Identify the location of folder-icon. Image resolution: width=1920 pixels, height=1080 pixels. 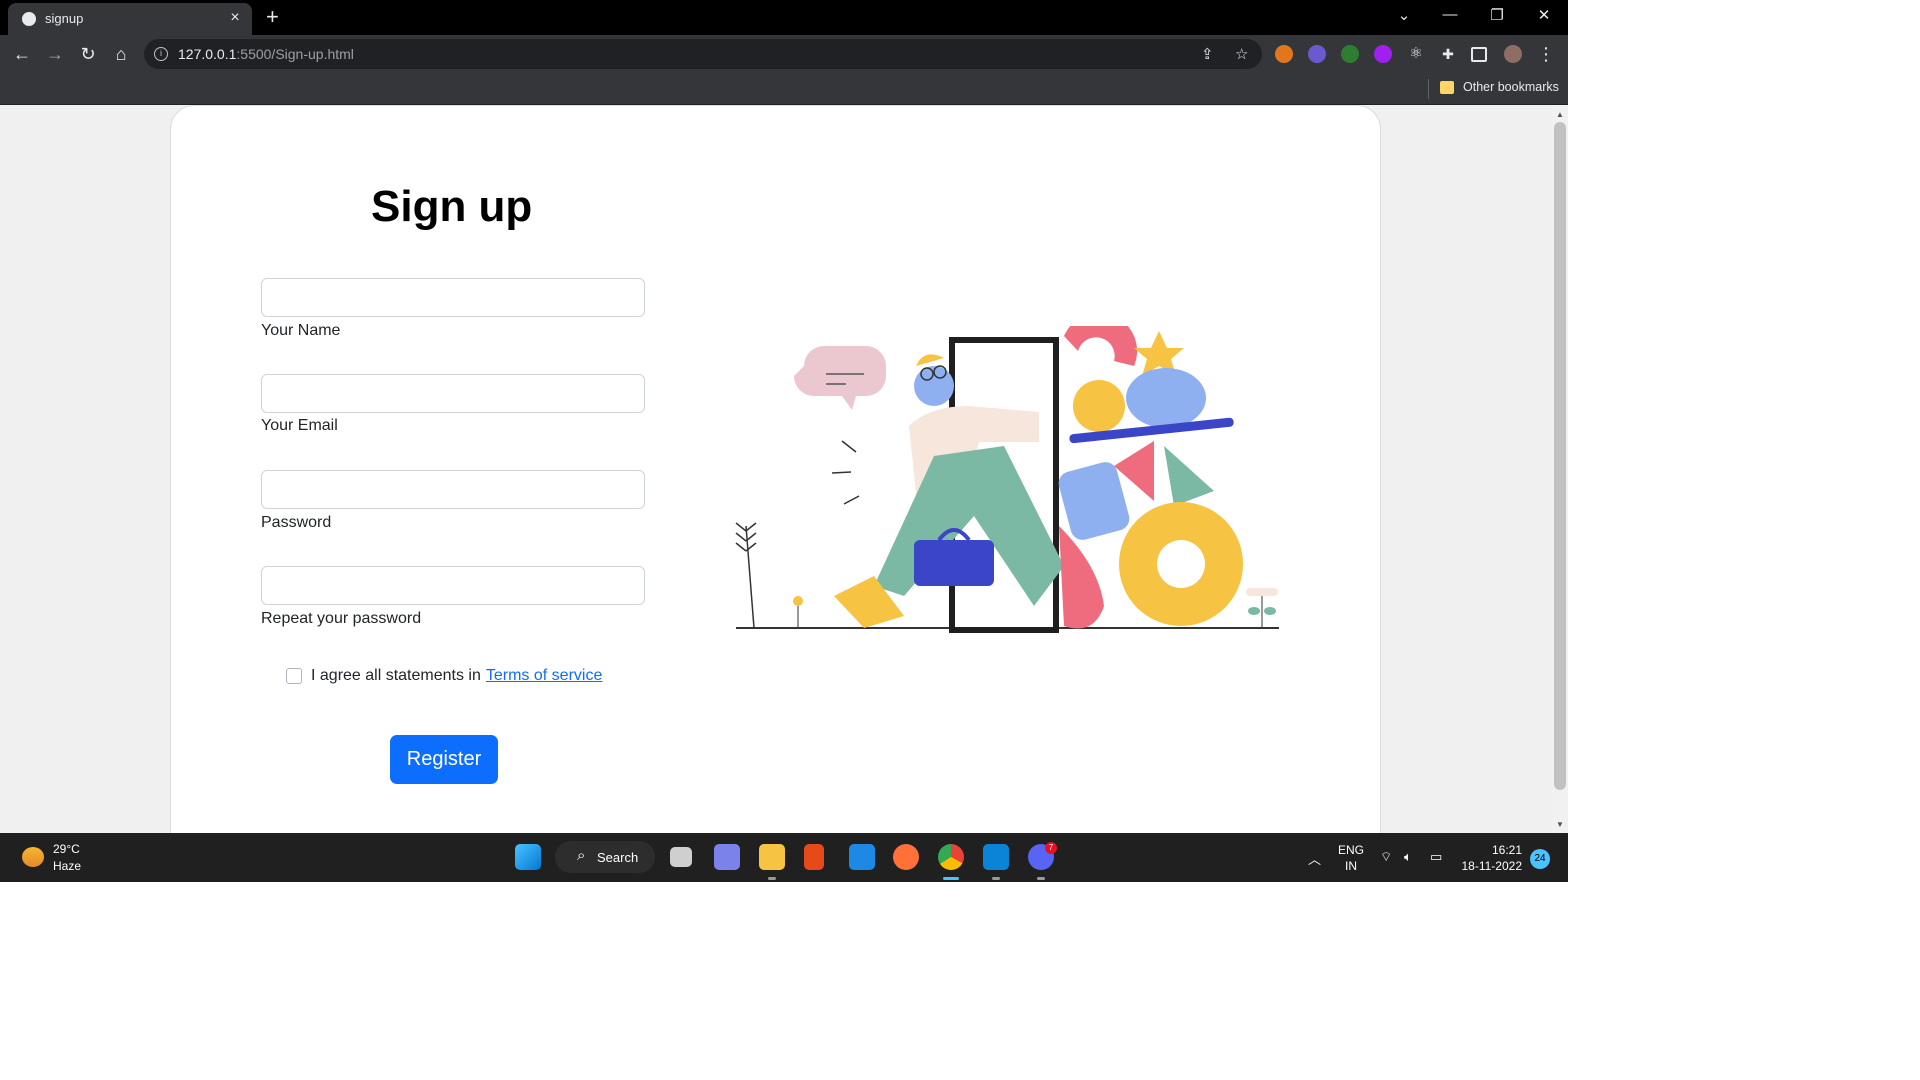
(1447, 87).